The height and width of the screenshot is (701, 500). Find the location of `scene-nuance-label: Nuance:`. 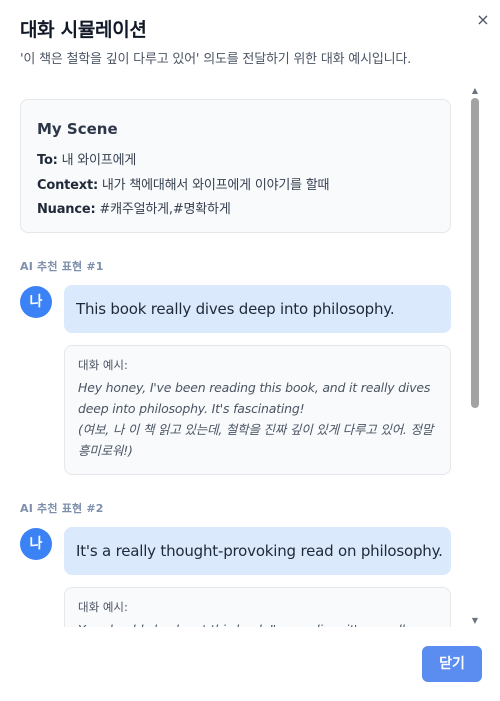

scene-nuance-label: Nuance: is located at coordinates (66, 209).